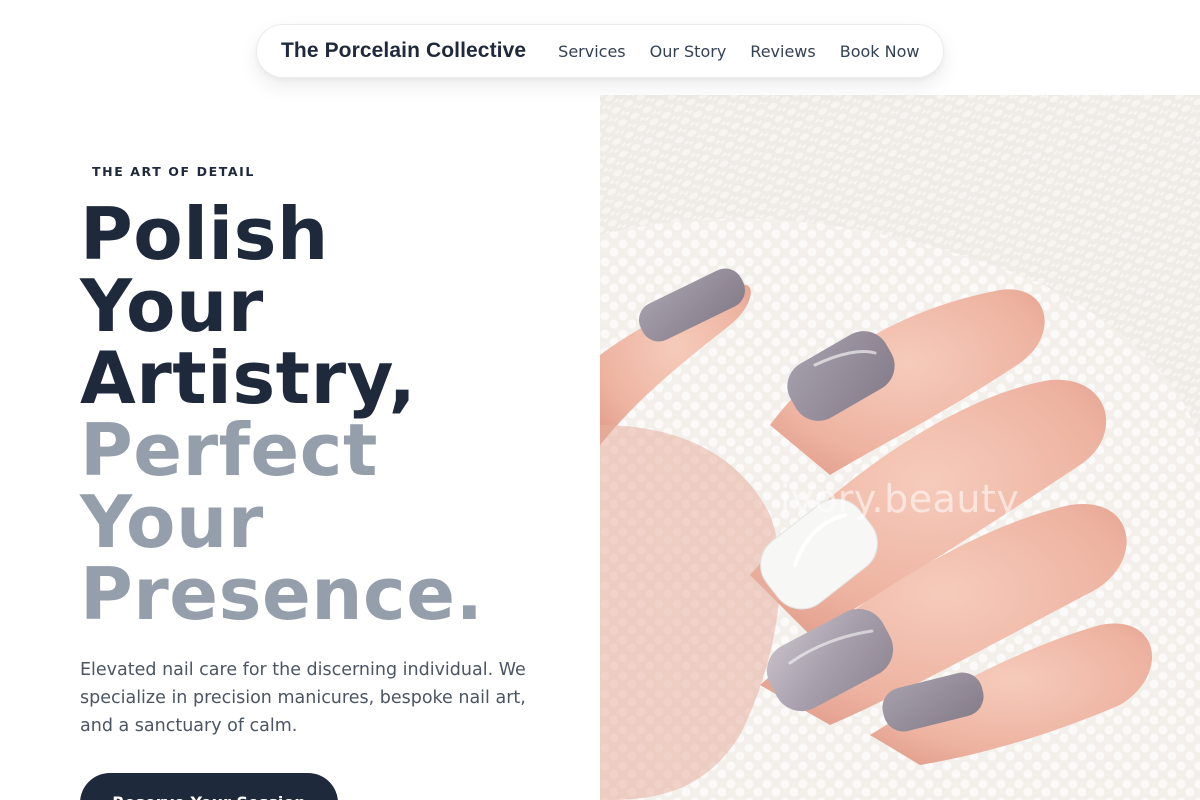 Image resolution: width=1200 pixels, height=800 pixels. Describe the element at coordinates (782, 51) in the screenshot. I see `nav-link-reviews: Reviews` at that location.